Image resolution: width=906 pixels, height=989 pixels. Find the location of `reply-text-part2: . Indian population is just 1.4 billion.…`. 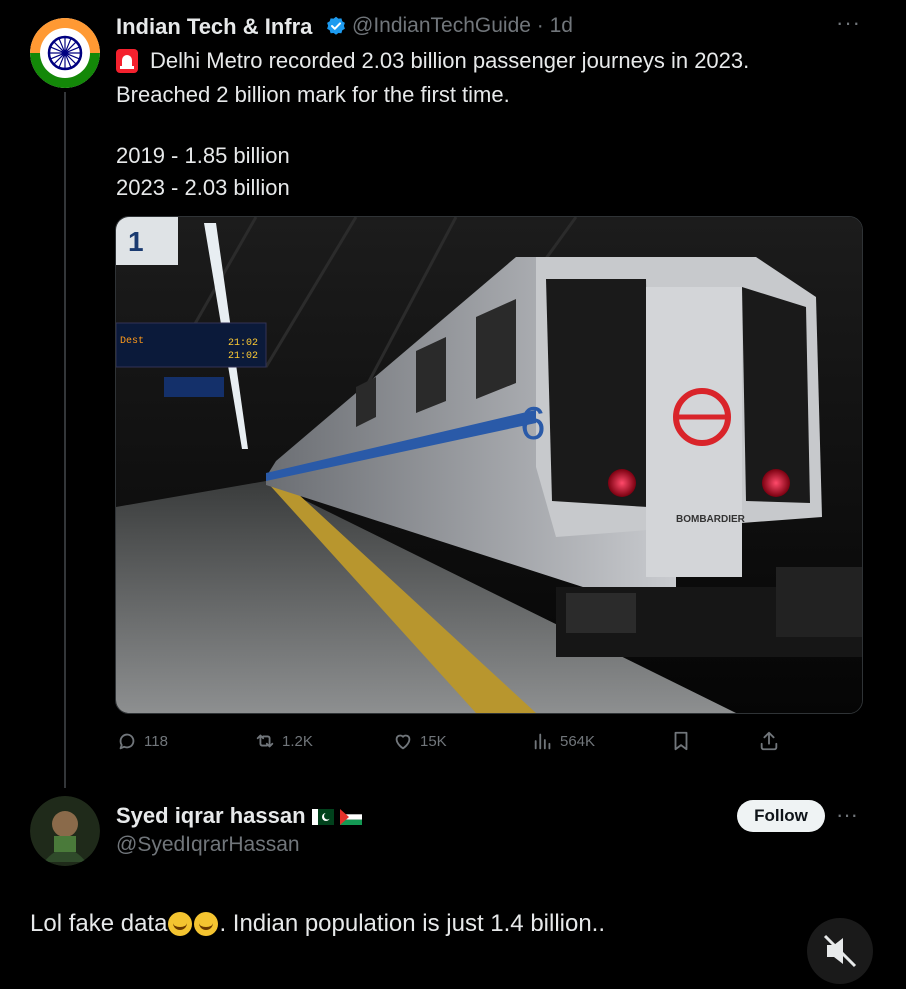

reply-text-part2: . Indian population is just 1.4 billion.… is located at coordinates (412, 923).